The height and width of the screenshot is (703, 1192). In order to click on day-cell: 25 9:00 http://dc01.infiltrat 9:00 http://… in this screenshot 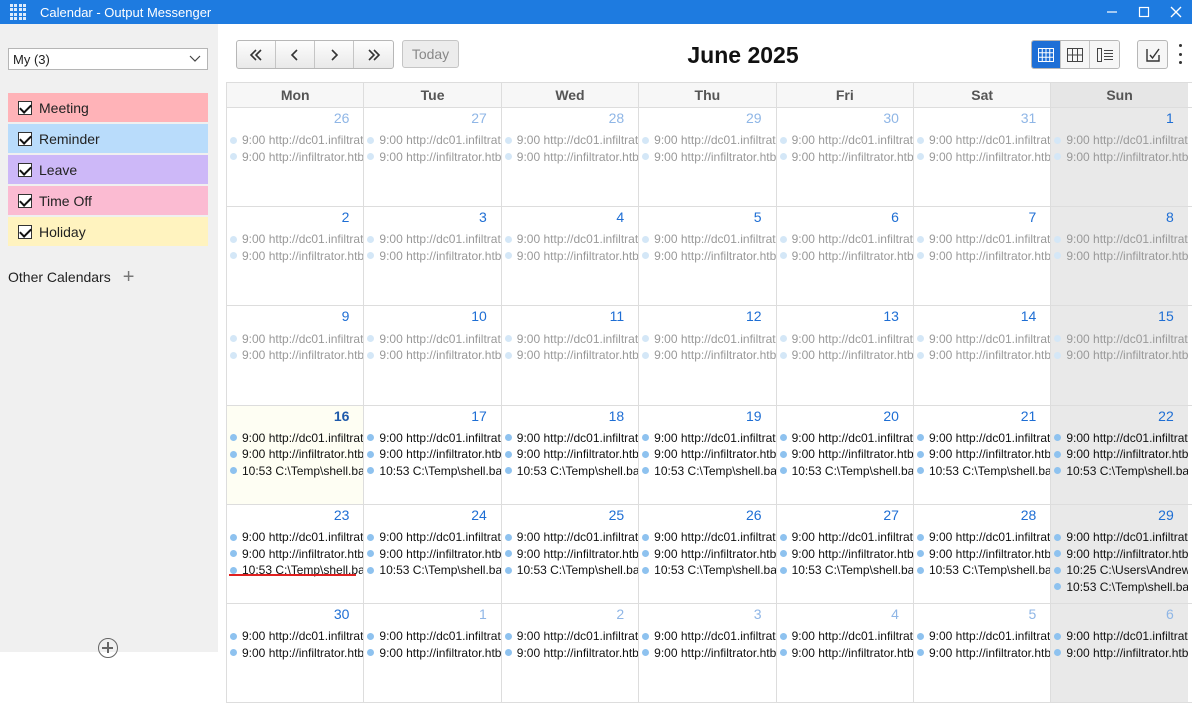, I will do `click(569, 553)`.